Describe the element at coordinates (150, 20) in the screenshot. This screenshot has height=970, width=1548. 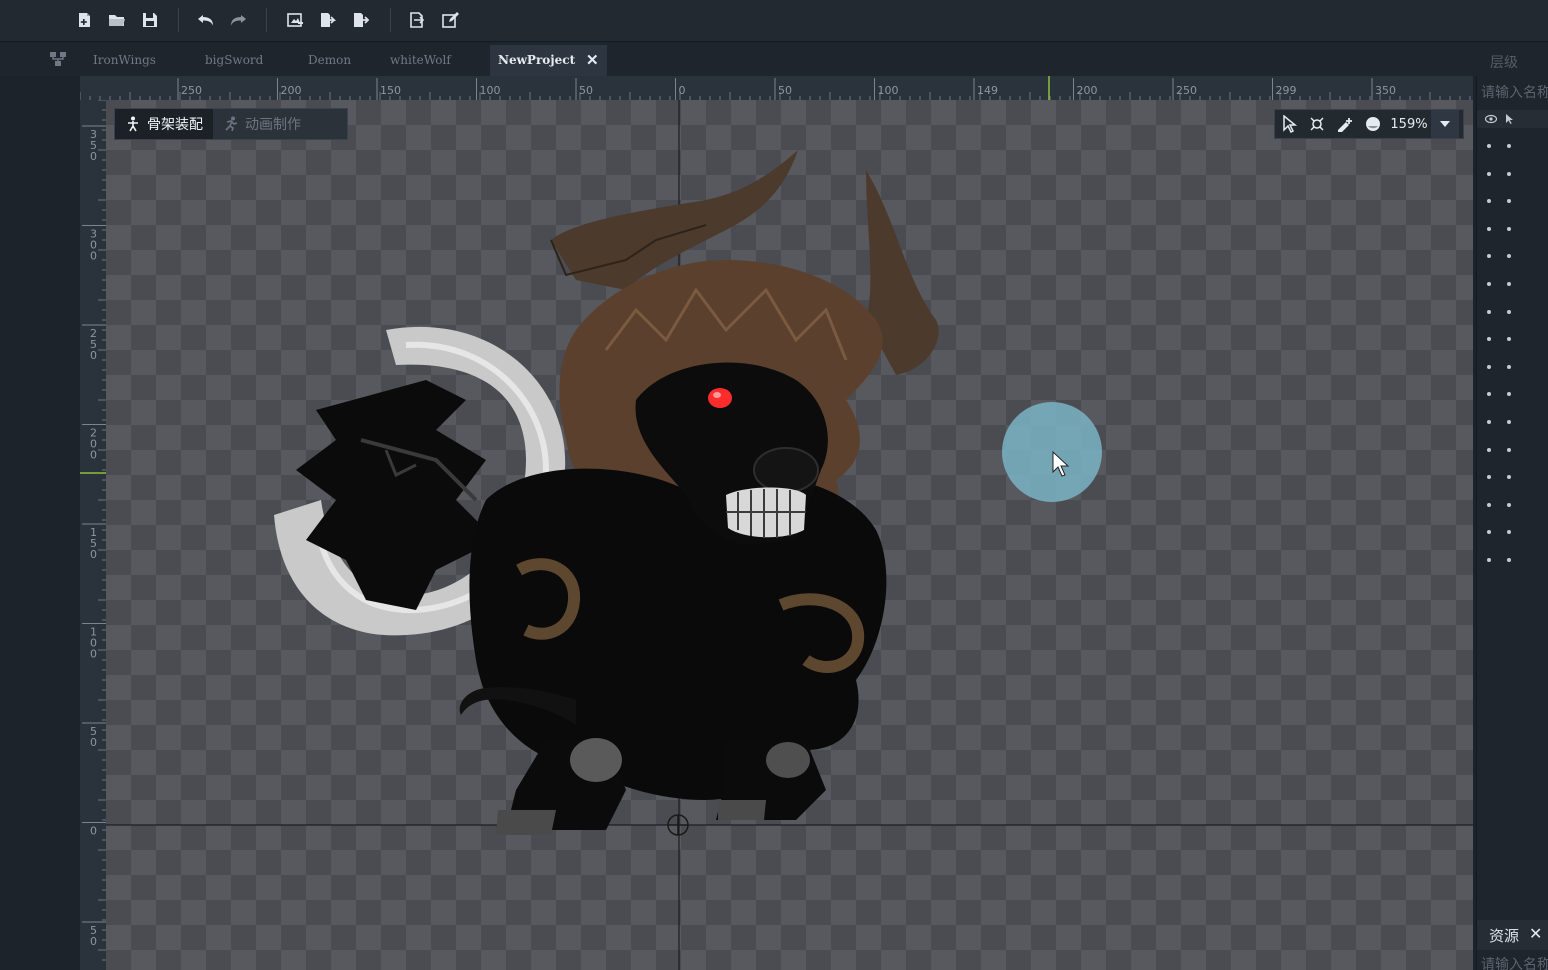
I see `save-icon` at that location.